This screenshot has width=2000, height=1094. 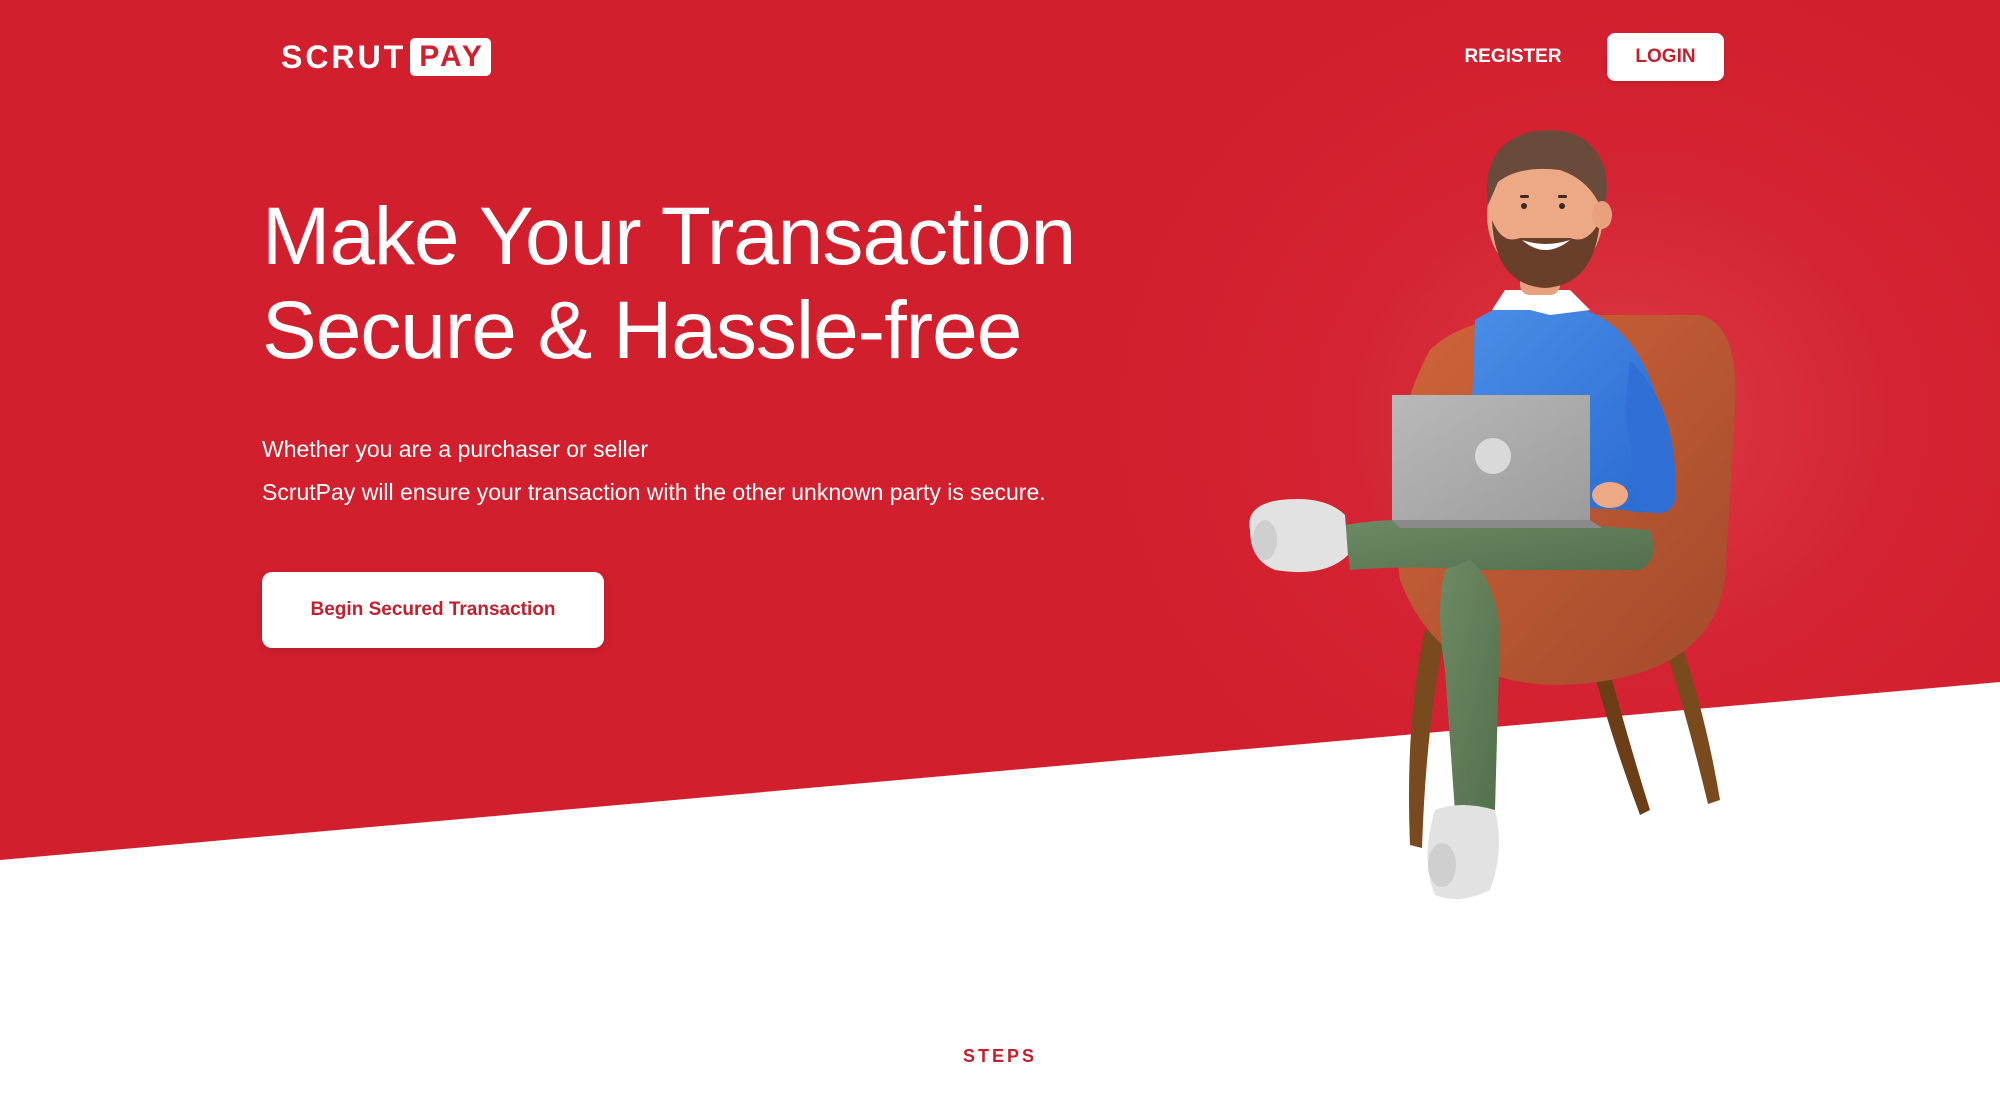 What do you see at coordinates (450, 57) in the screenshot?
I see `logo-text-pay: PAY` at bounding box center [450, 57].